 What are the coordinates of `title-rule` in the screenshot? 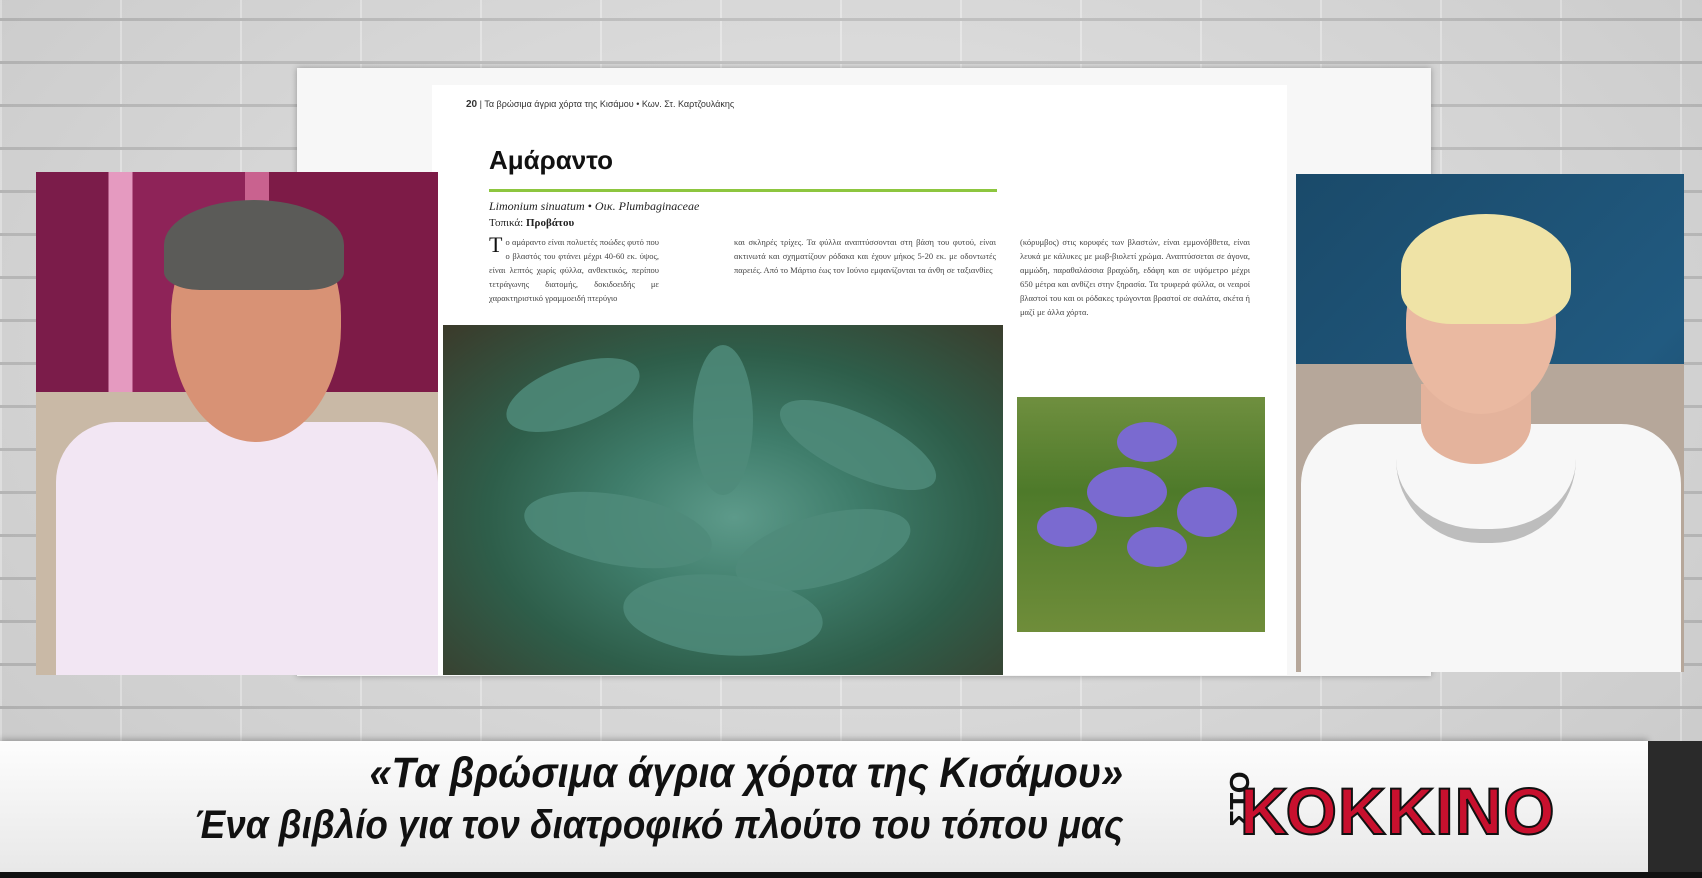 It's located at (743, 190).